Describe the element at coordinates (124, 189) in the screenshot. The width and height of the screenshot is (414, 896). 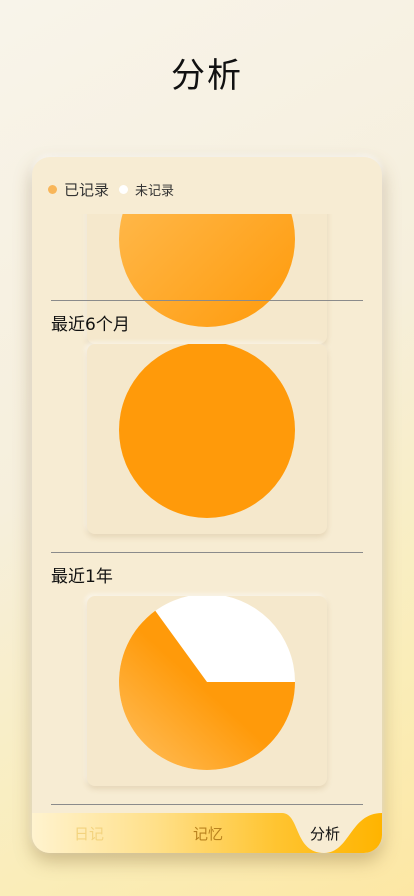
I see `unrecorded-dot` at that location.